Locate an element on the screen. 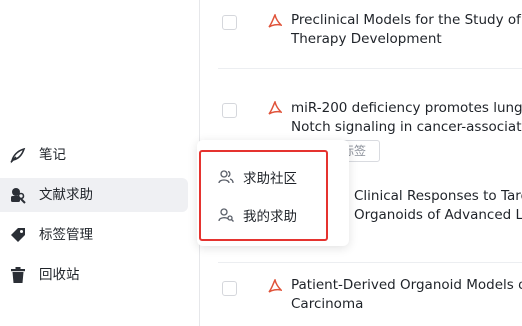 This screenshot has width=522, height=326. sidebar-item-tag-management: 标签管理 is located at coordinates (94, 235).